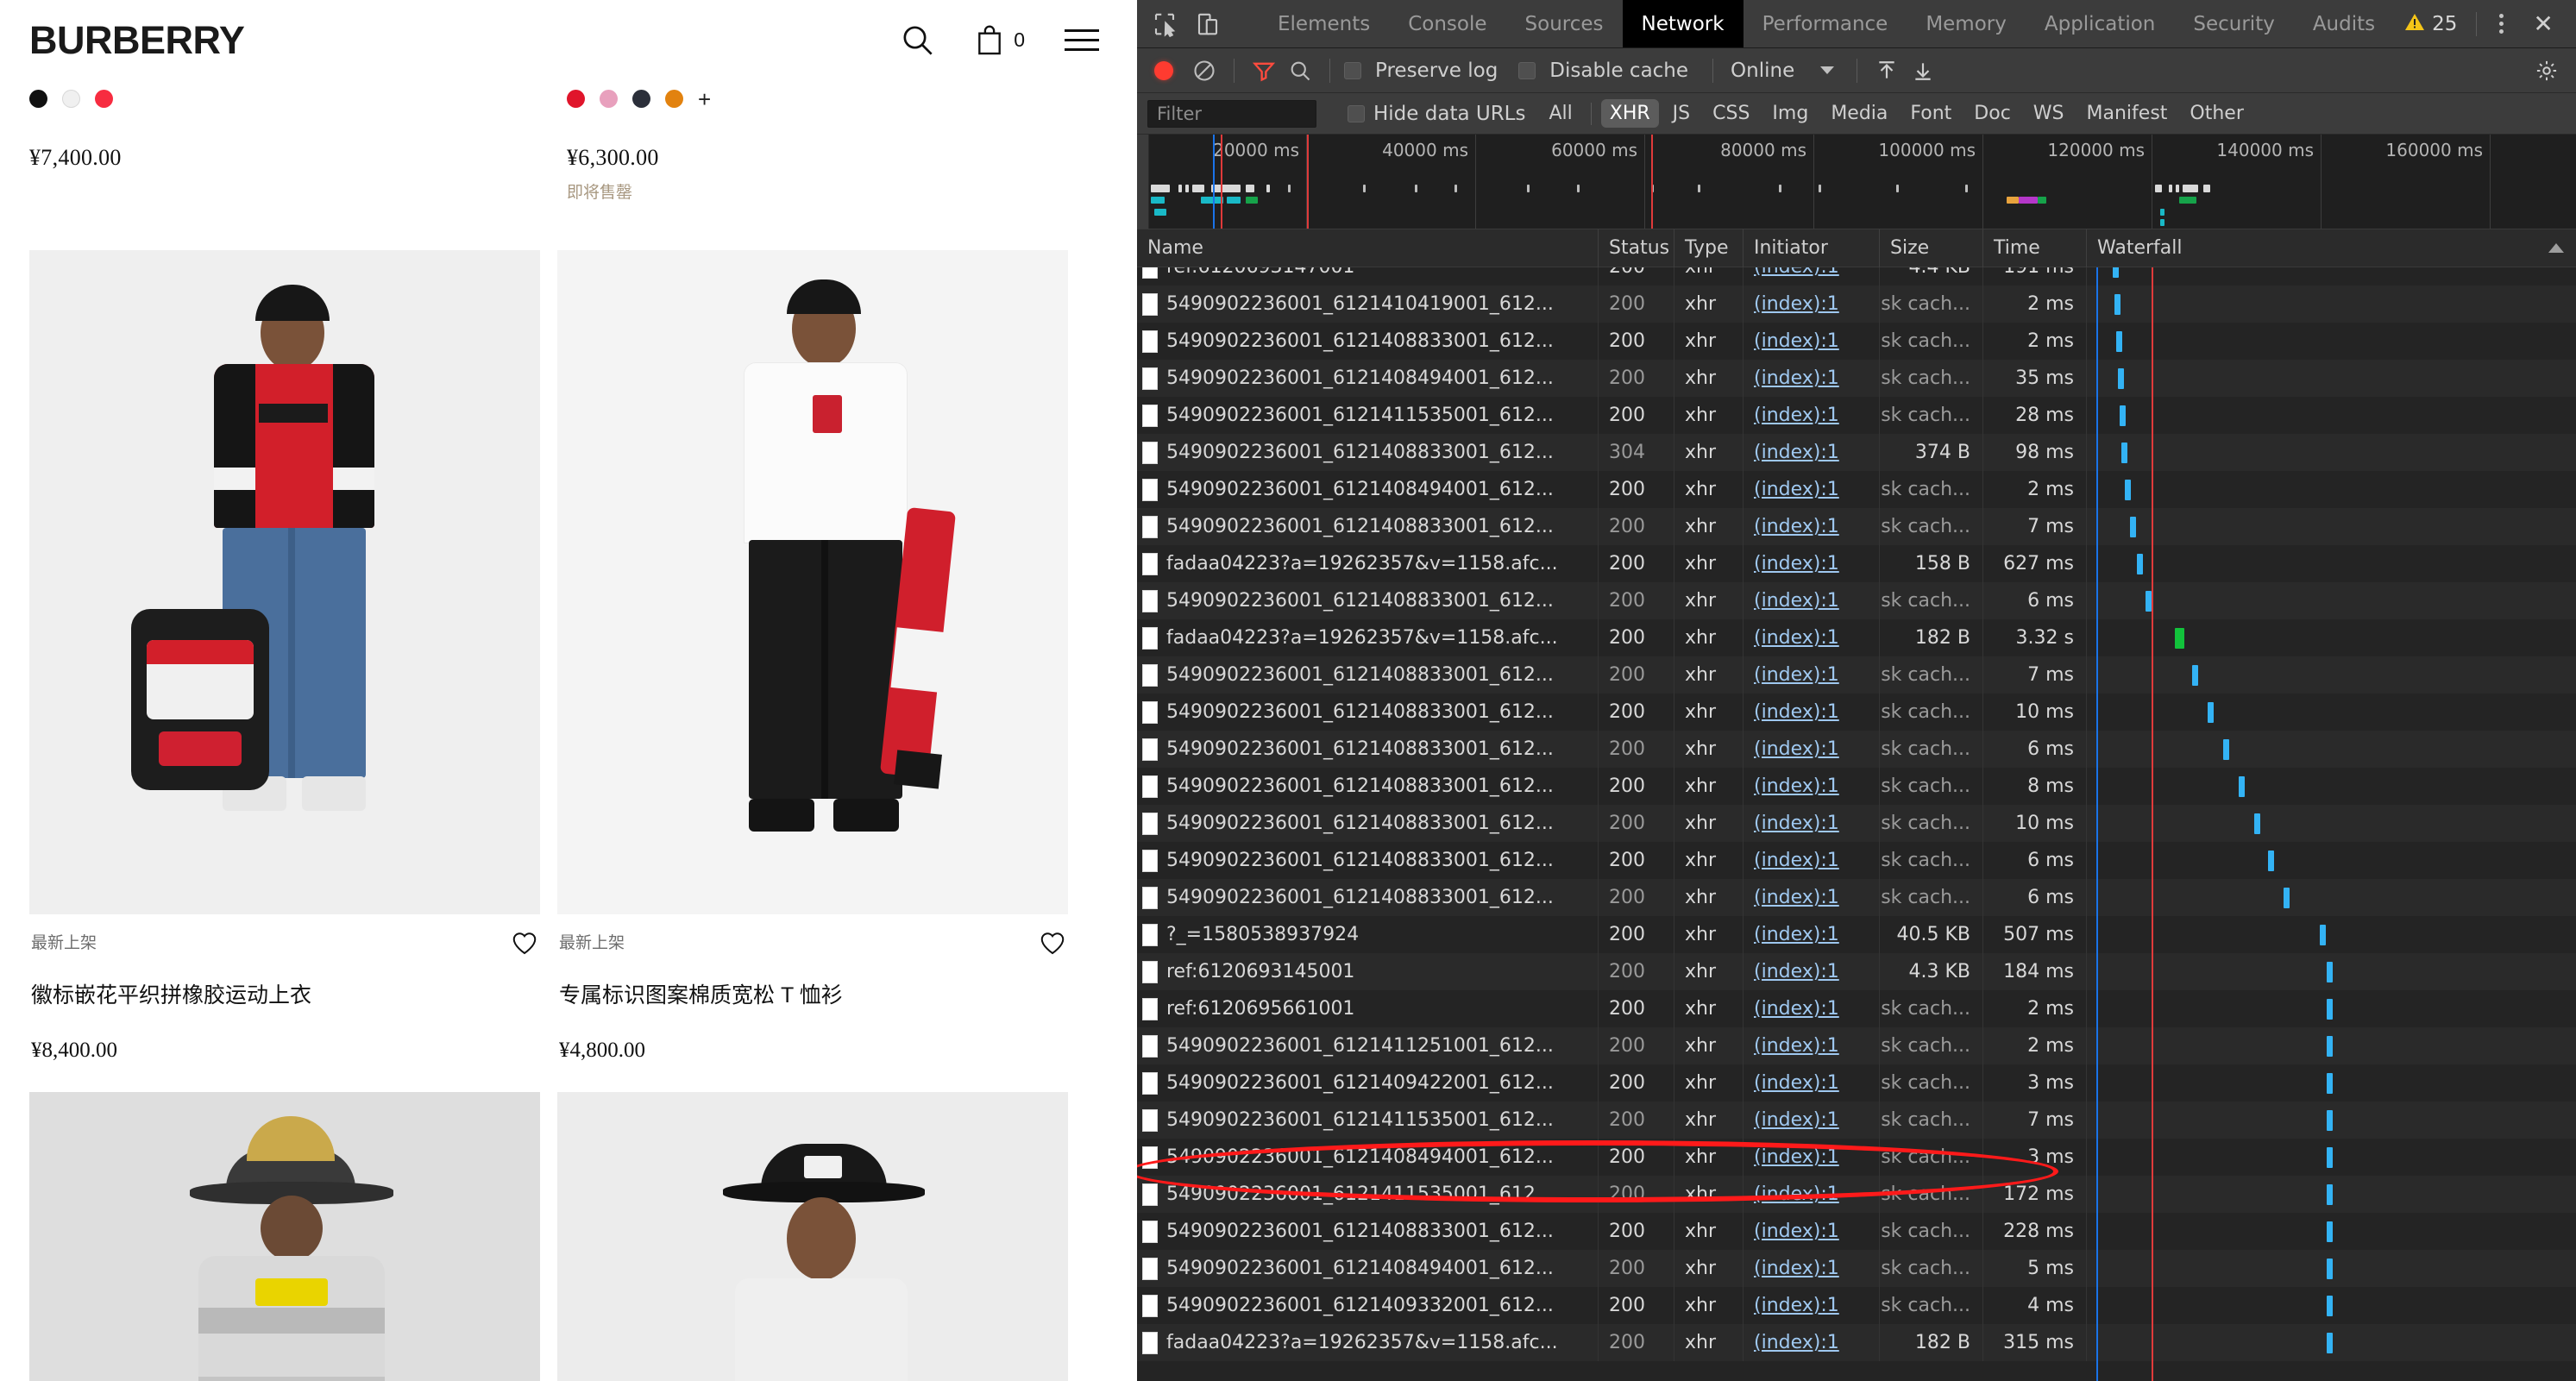 The width and height of the screenshot is (2576, 1381). What do you see at coordinates (2216, 113) in the screenshot?
I see `filter-chip-other: Other` at bounding box center [2216, 113].